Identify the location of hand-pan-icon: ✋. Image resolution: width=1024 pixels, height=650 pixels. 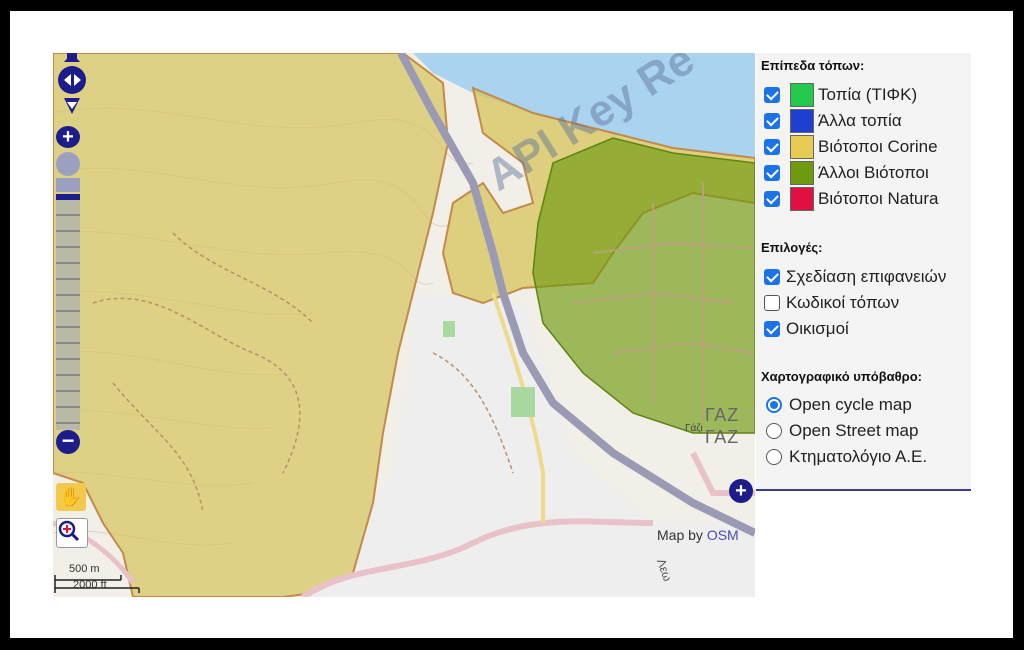
(71, 497).